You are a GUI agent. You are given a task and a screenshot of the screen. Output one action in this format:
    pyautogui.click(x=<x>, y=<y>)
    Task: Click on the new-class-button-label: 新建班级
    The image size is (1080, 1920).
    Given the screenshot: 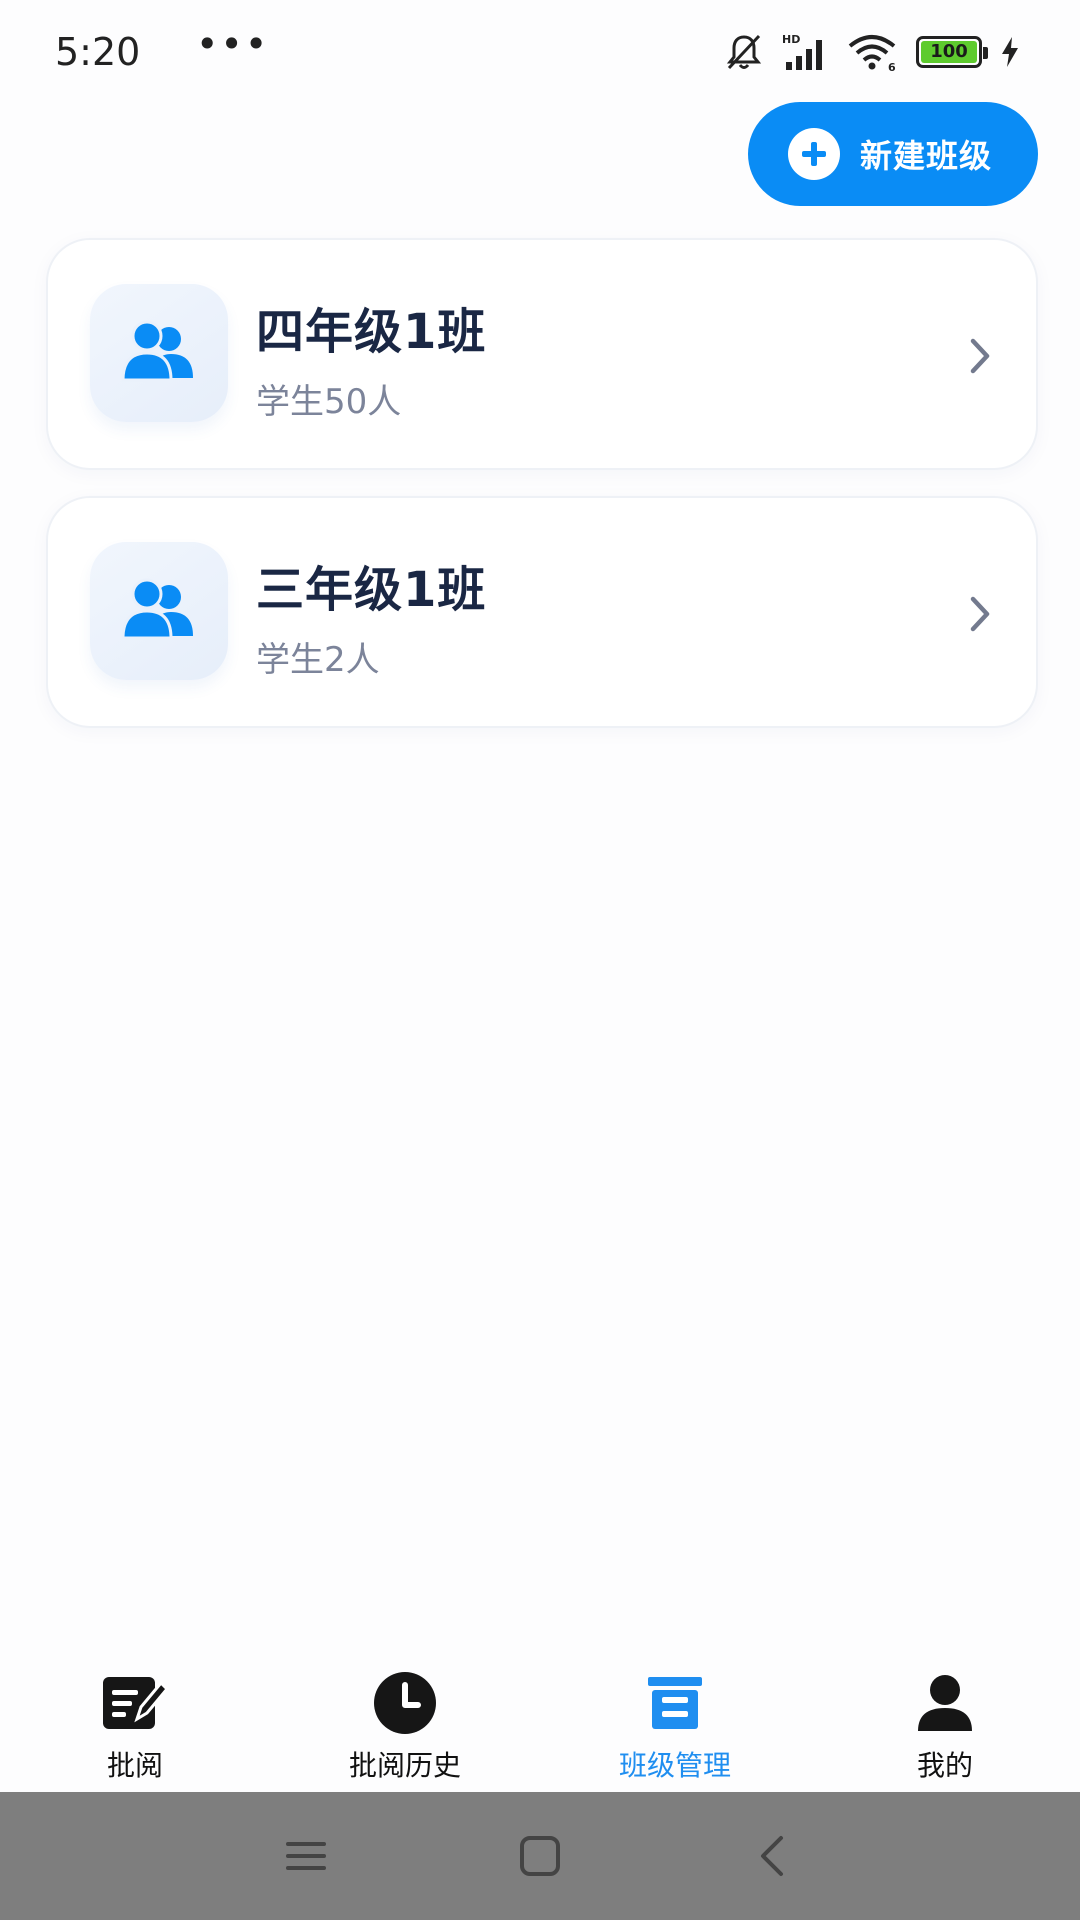 What is the action you would take?
    pyautogui.click(x=926, y=156)
    